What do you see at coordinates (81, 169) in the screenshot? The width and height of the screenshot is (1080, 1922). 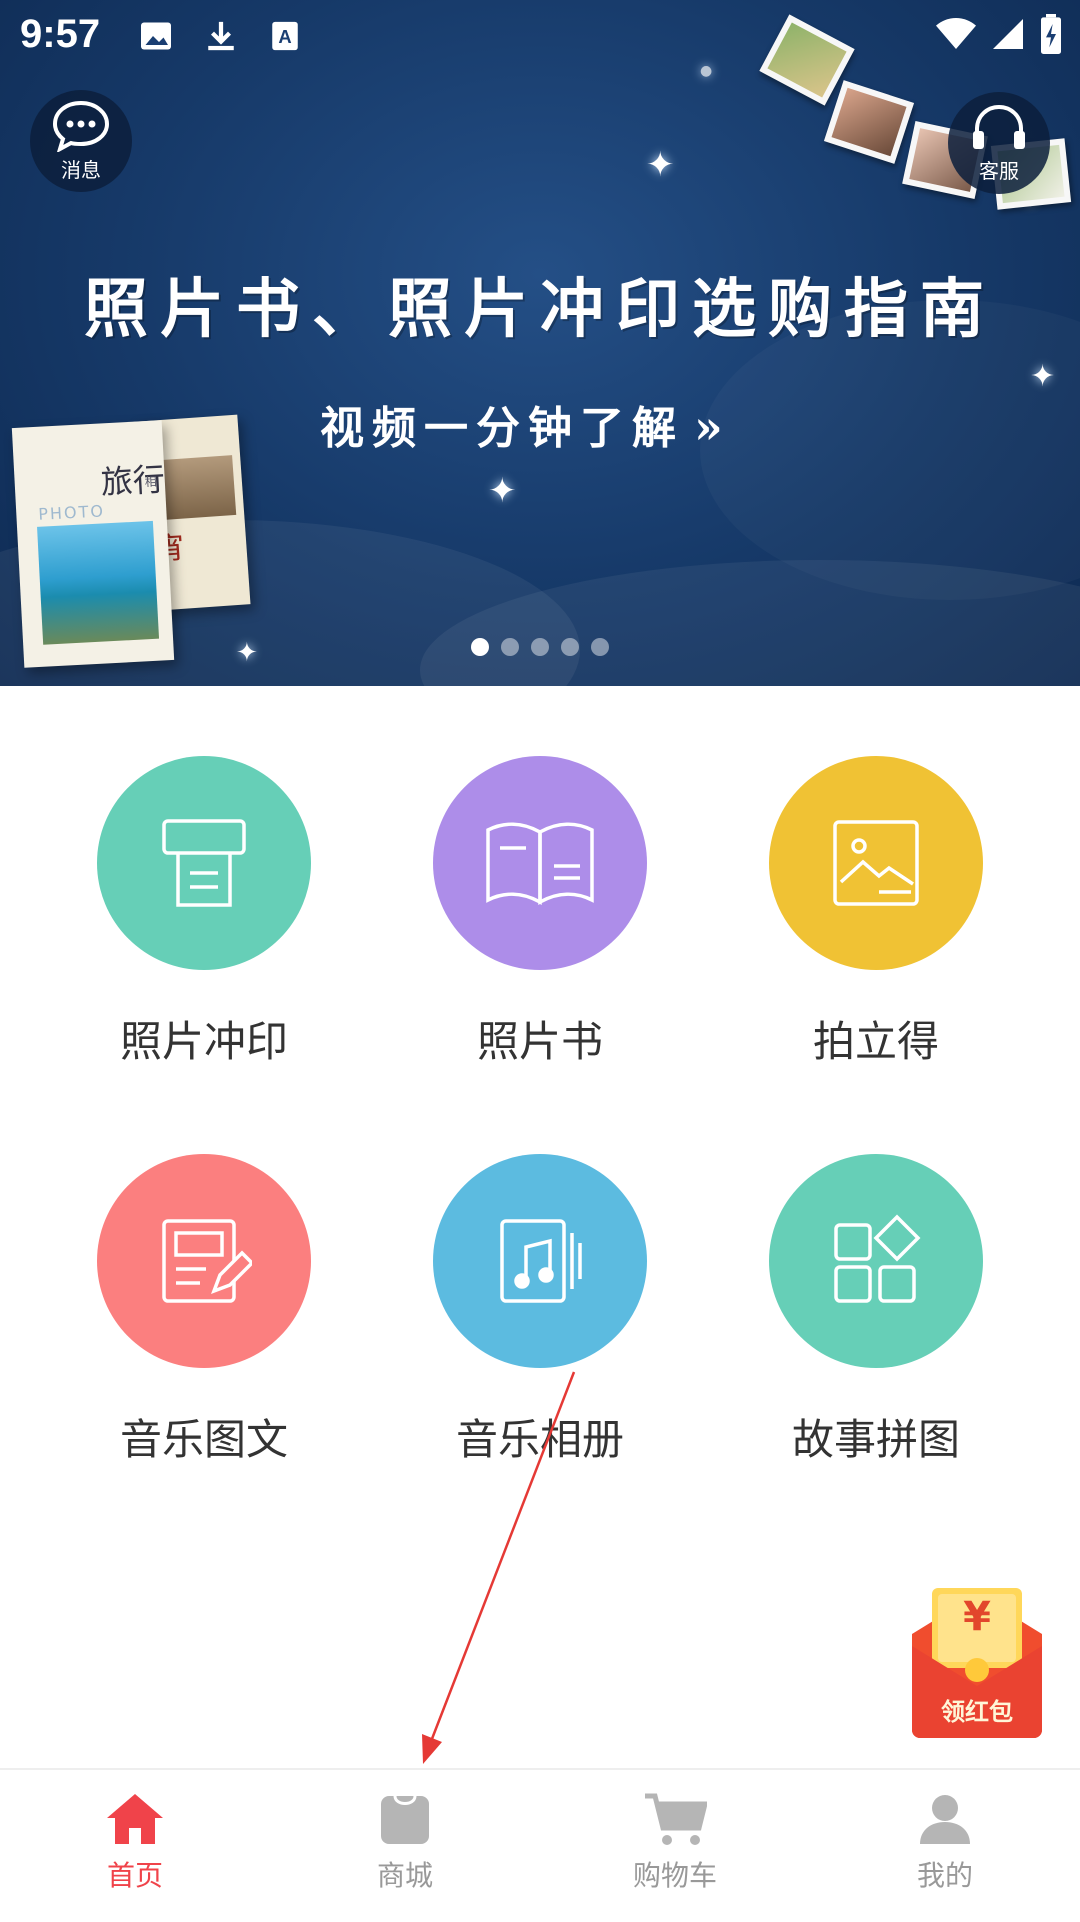 I see `message-label: 消息` at bounding box center [81, 169].